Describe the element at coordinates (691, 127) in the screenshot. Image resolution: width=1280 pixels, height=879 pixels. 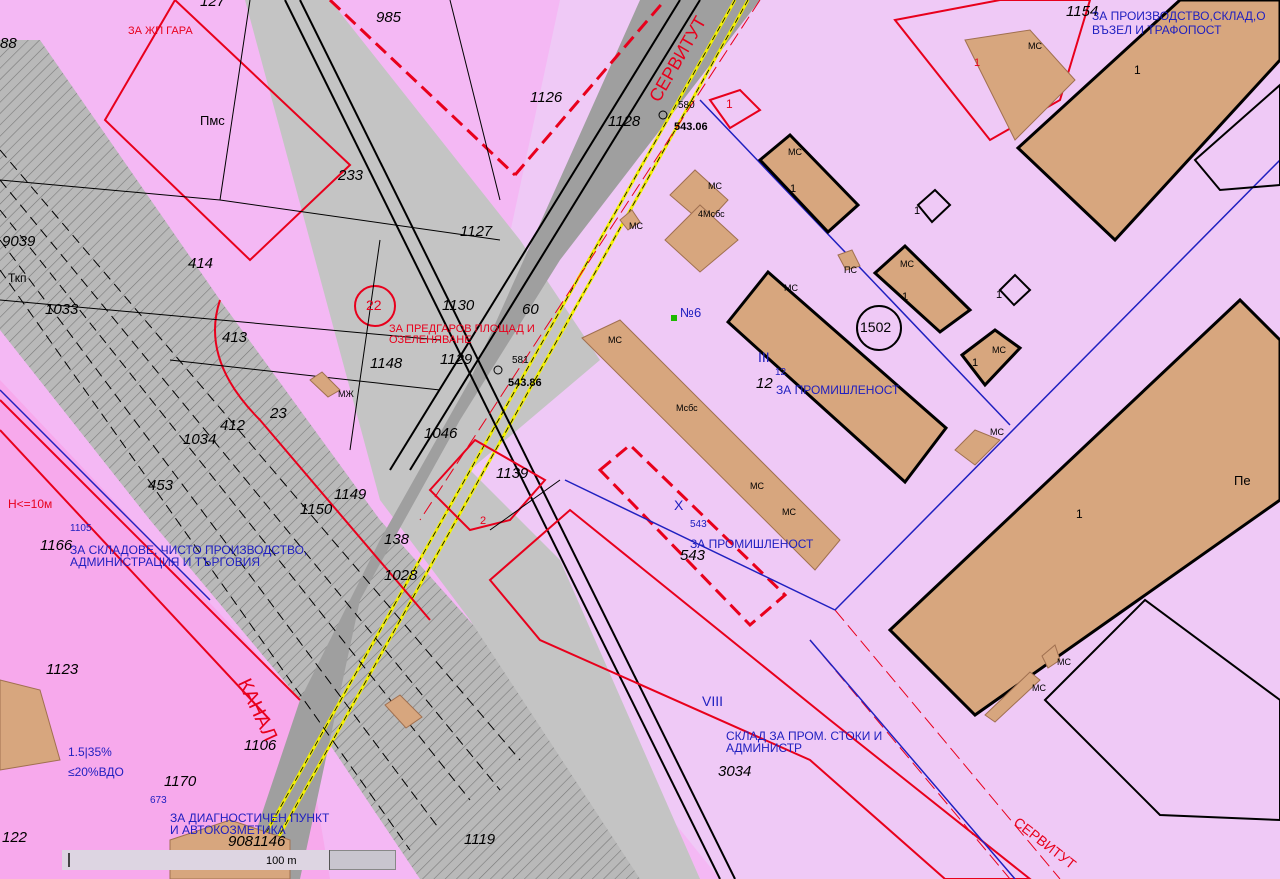
I see `elevation: 543.06` at that location.